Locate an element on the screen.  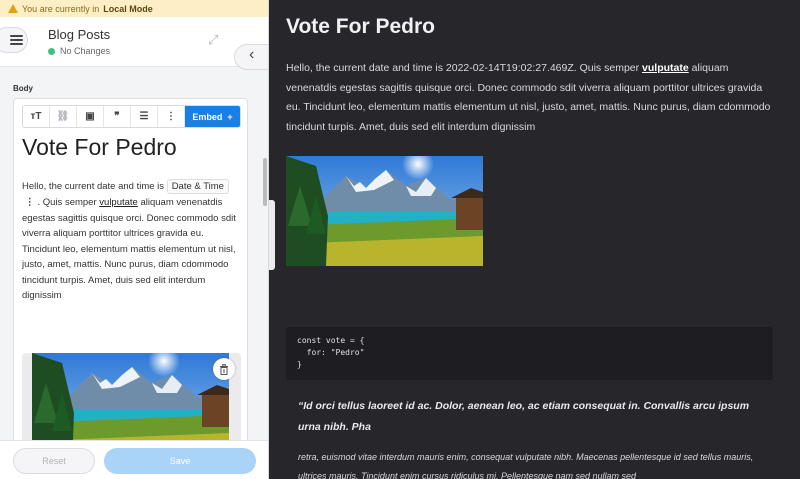
editor-toolbar: тT ⛓ ▣ ❞ ☰ ⋮ Embed + is located at coordinates (131, 116).